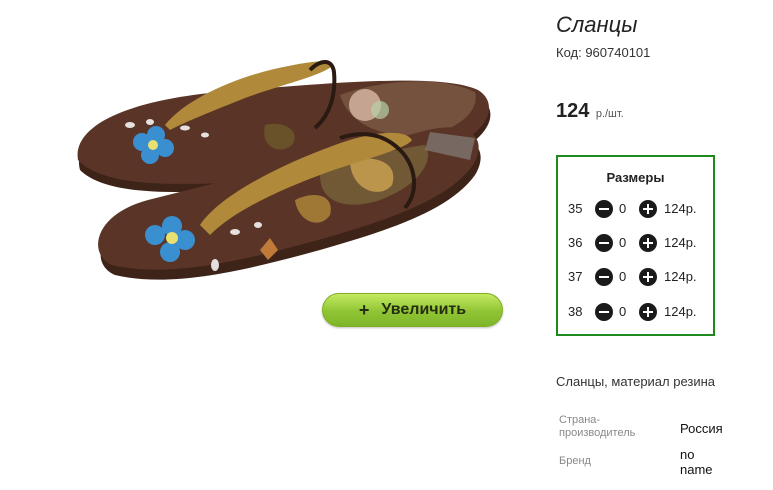  Describe the element at coordinates (635, 312) in the screenshot. I see `size-row: 38 0 124р.` at that location.